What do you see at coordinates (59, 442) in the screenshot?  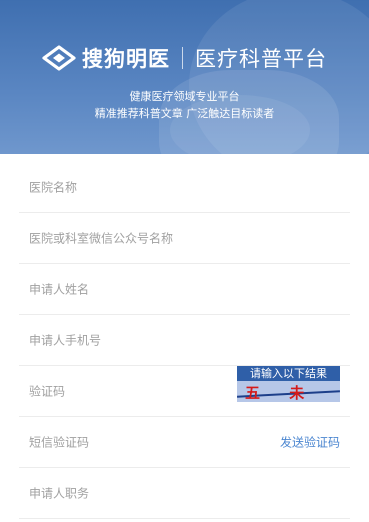 I see `sms-code-placeholder: 短信验证码` at bounding box center [59, 442].